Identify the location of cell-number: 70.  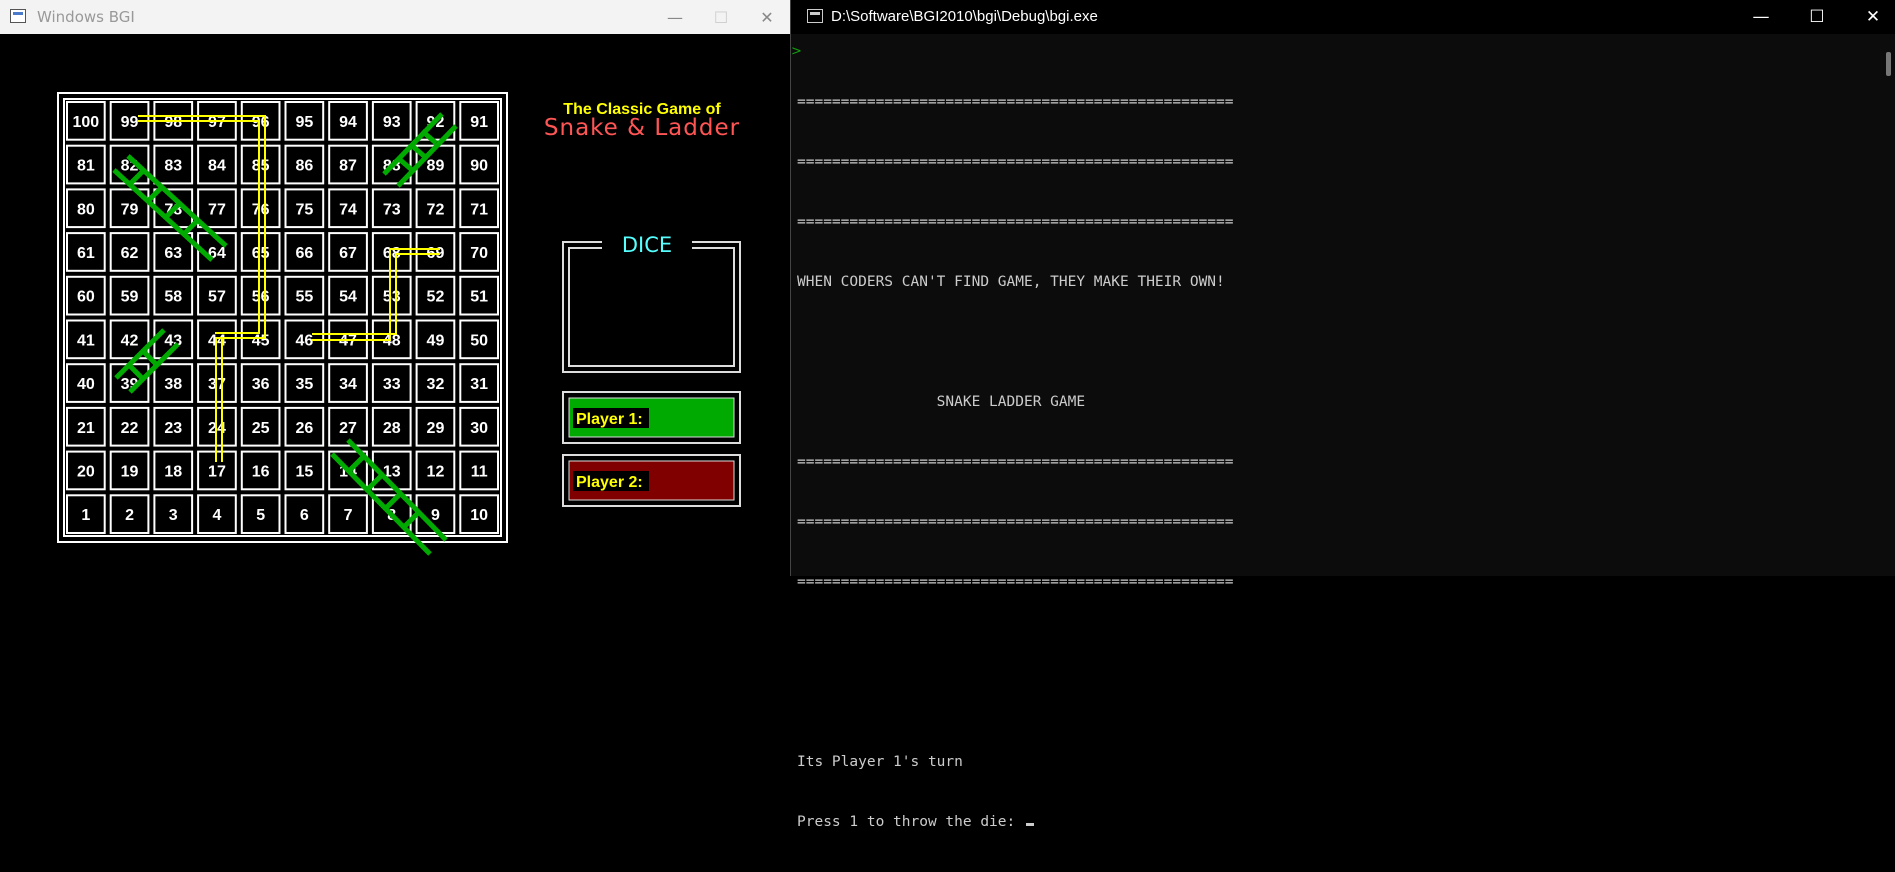
(479, 253).